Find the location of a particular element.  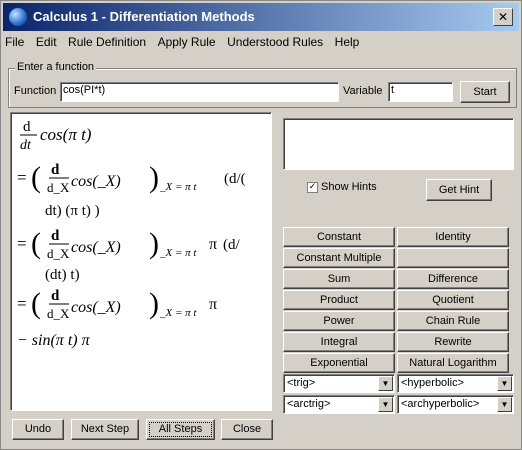

math-eq-3: = is located at coordinates (22, 303).